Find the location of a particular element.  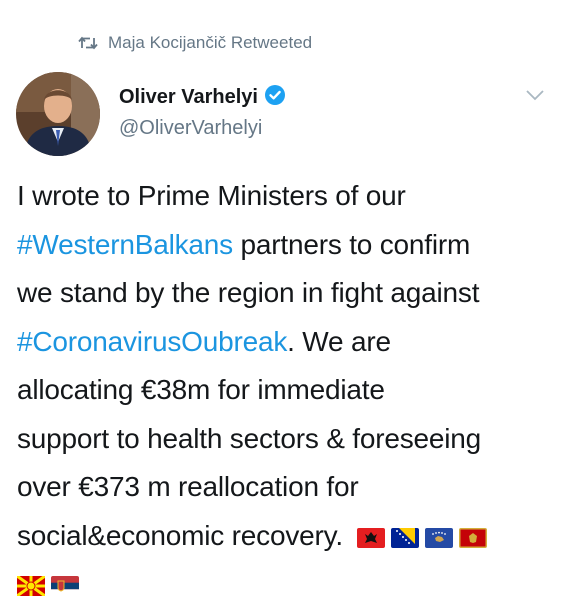

tweet-text-segment: over €373 m reallocation for is located at coordinates (188, 486).